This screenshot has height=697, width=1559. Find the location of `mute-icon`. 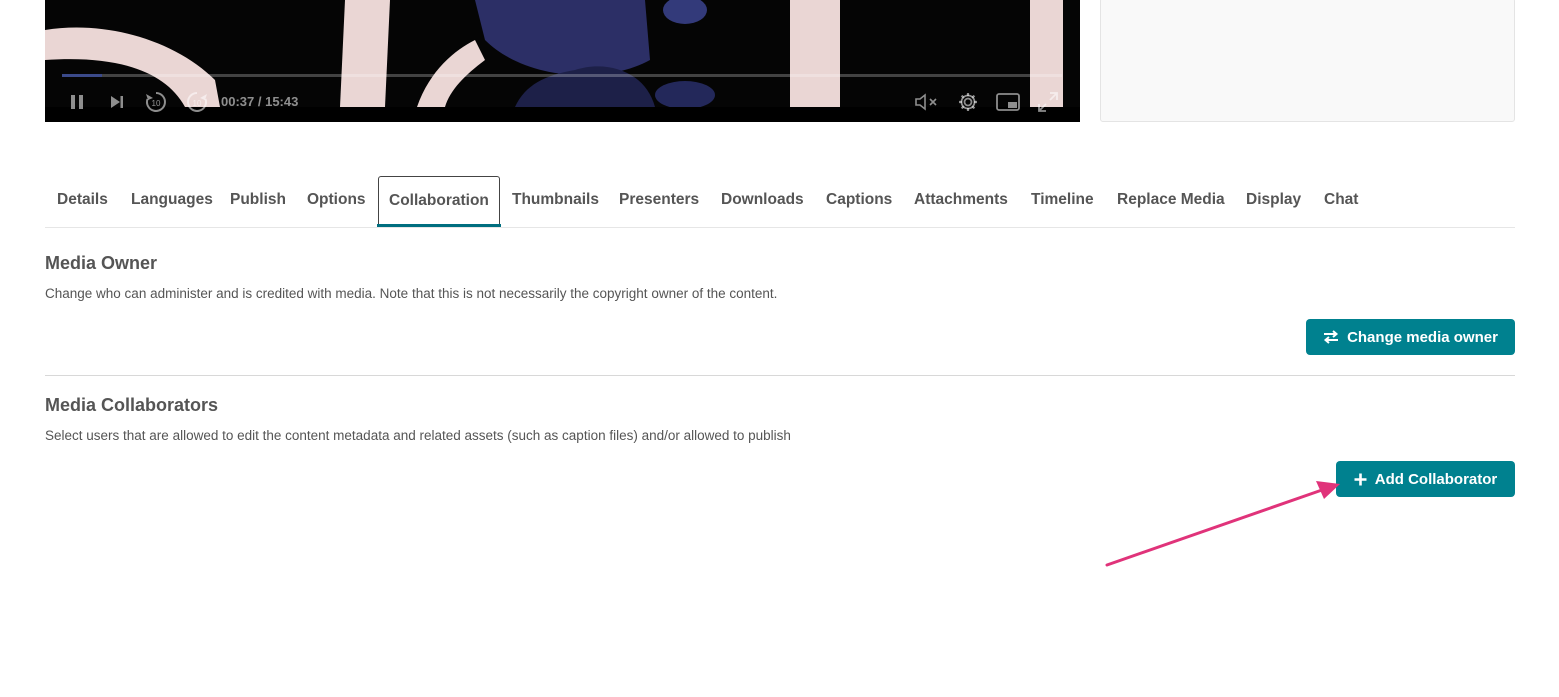

mute-icon is located at coordinates (927, 102).